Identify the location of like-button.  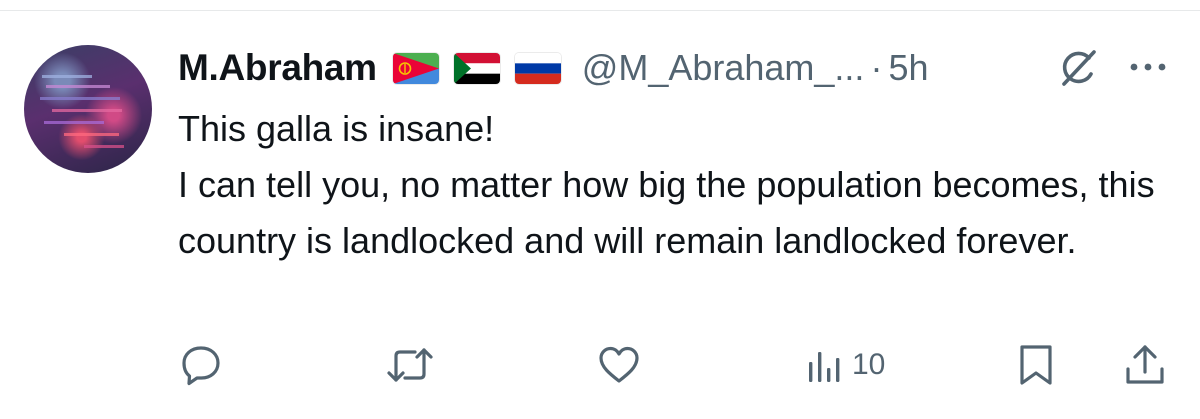
(619, 365).